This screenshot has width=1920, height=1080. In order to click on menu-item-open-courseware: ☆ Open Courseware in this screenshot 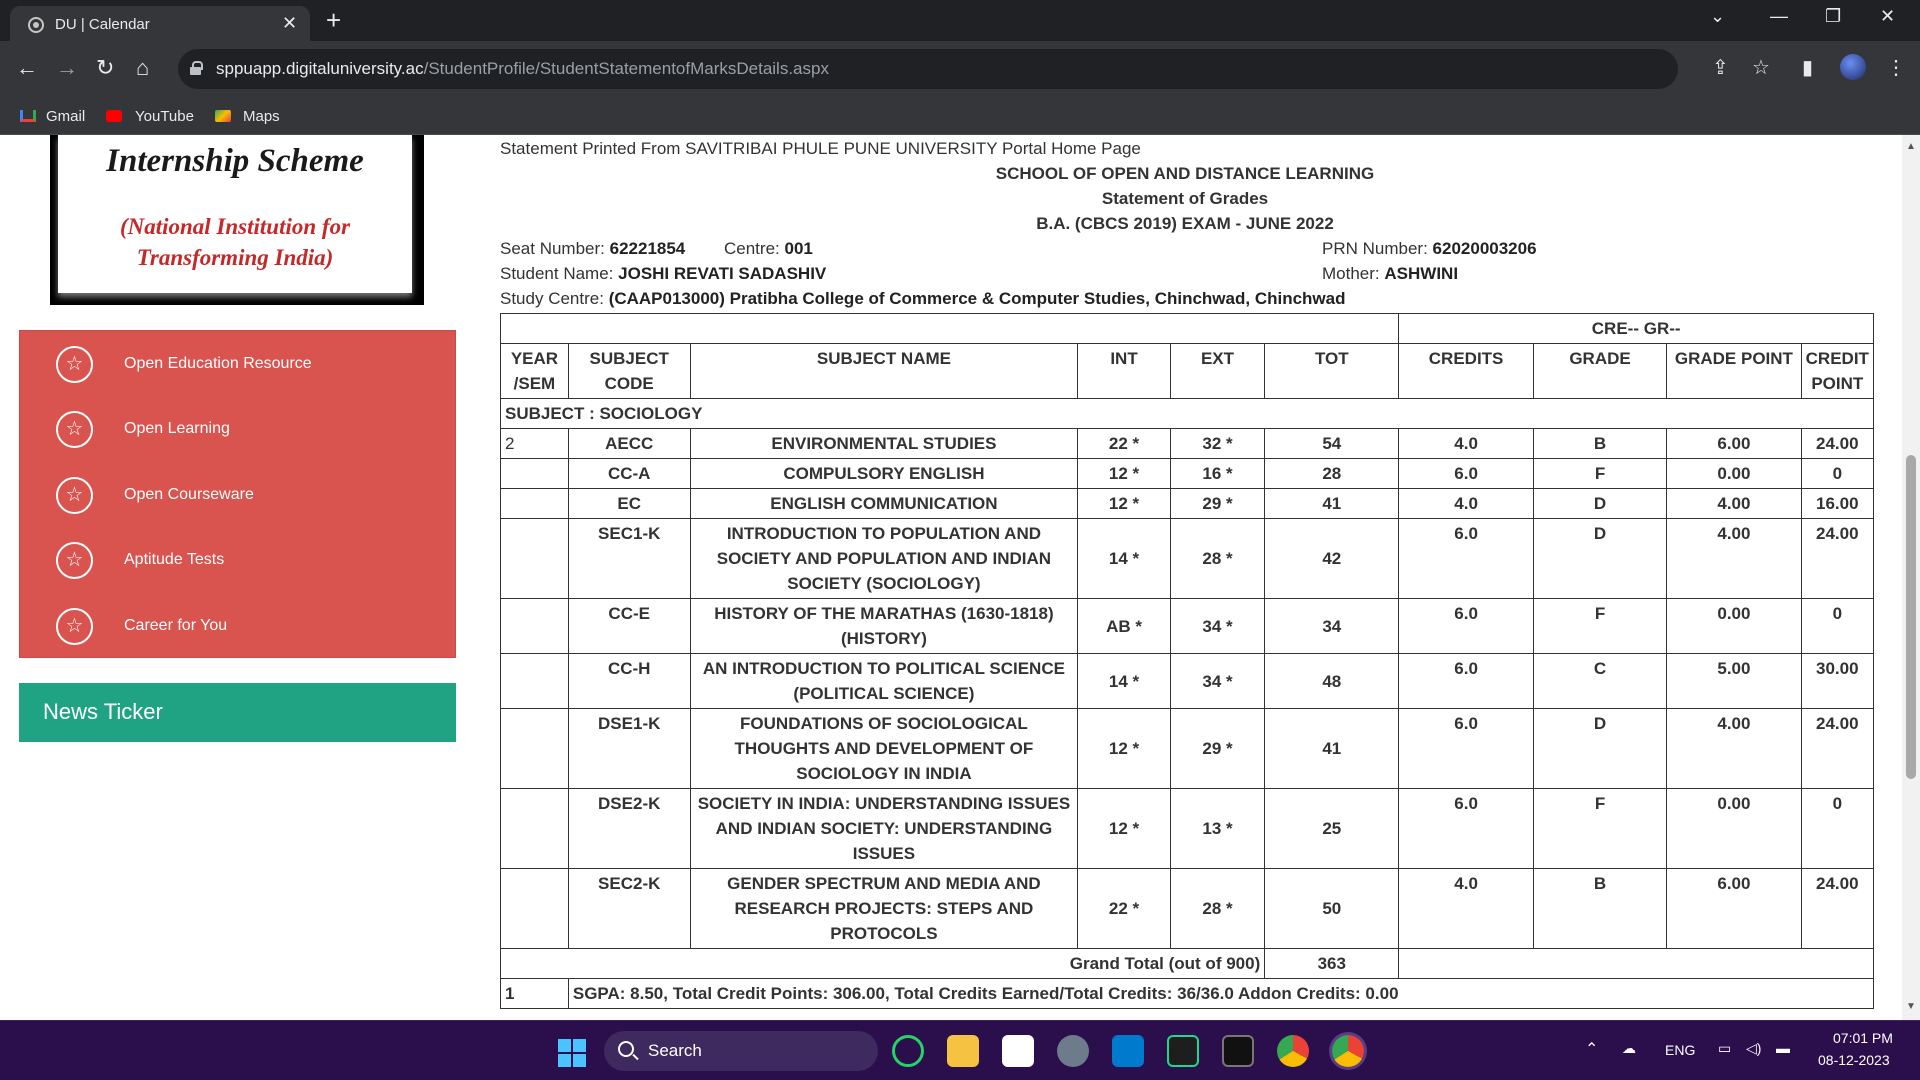, I will do `click(246, 497)`.